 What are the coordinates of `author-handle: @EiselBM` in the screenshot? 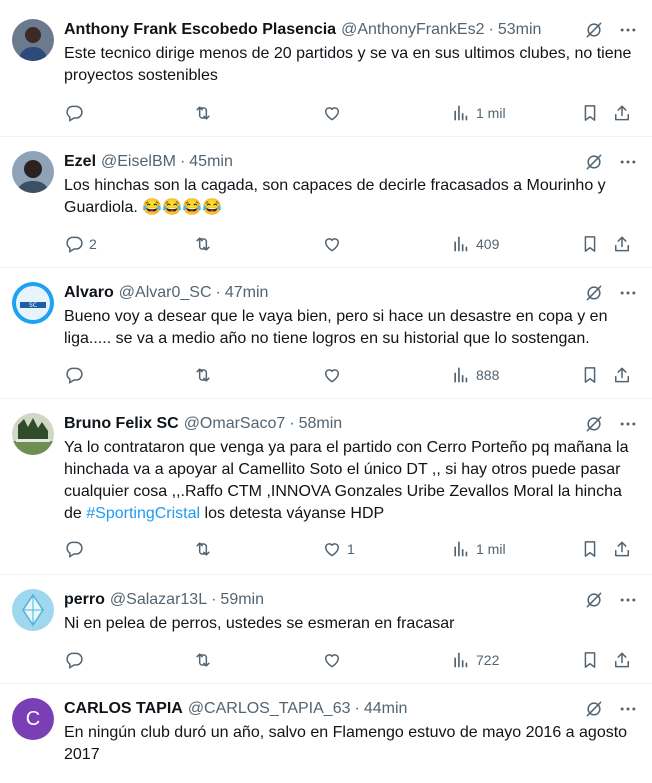 It's located at (138, 162).